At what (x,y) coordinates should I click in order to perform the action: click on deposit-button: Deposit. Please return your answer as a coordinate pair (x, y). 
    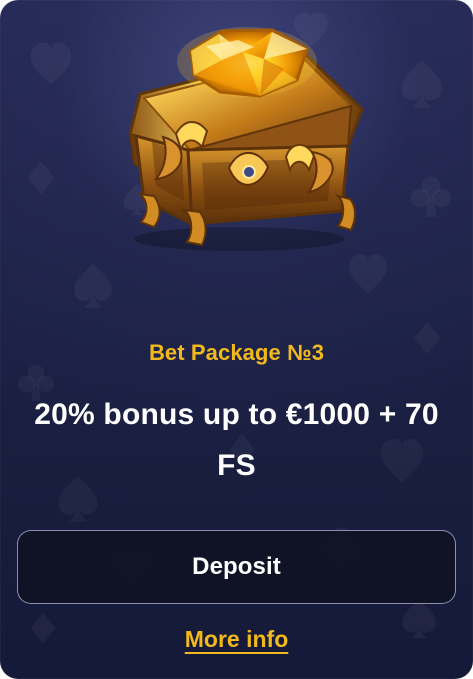
    Looking at the image, I should click on (236, 567).